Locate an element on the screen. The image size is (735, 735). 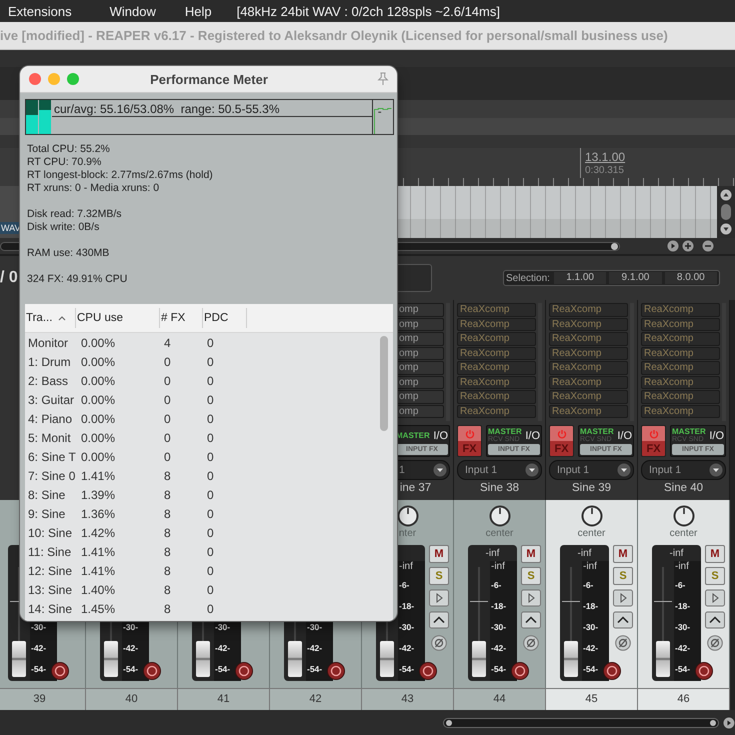
scroll-down-button is located at coordinates (726, 229).